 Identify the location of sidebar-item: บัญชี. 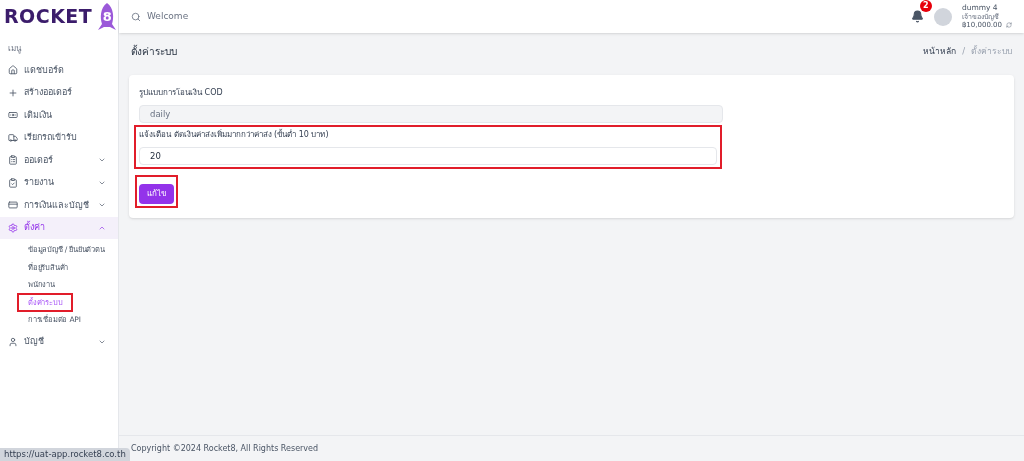
(59, 341).